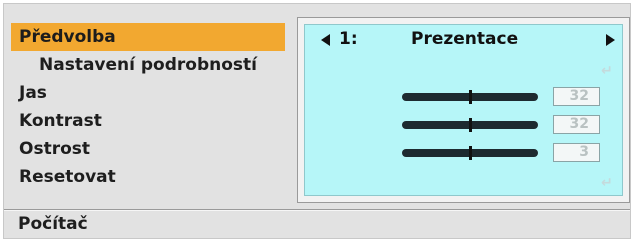 This screenshot has width=636, height=244. I want to click on footer-divider-highlight, so click(317, 210).